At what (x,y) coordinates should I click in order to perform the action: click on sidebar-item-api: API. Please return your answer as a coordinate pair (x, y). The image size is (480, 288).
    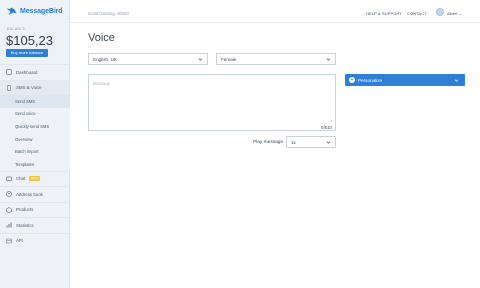
    Looking at the image, I should click on (35, 240).